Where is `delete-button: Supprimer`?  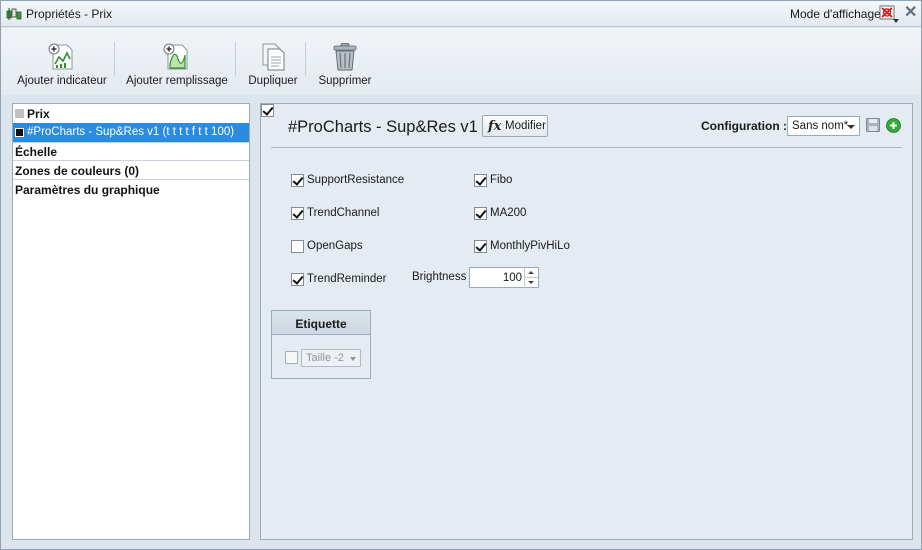 delete-button: Supprimer is located at coordinates (345, 61).